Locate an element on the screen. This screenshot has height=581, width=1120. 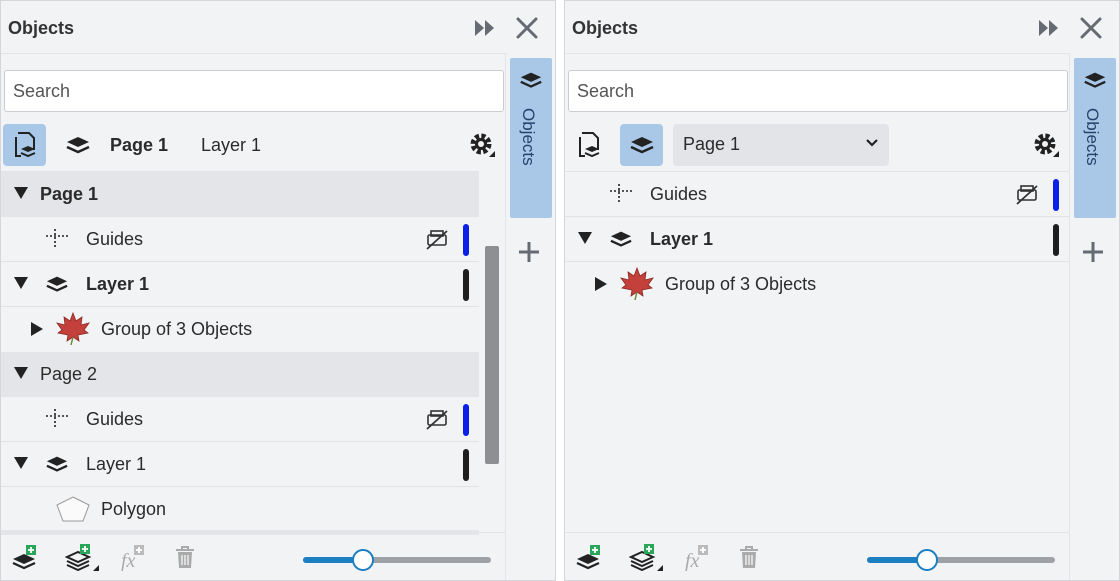
page-select-value: Page 1 is located at coordinates (712, 144).